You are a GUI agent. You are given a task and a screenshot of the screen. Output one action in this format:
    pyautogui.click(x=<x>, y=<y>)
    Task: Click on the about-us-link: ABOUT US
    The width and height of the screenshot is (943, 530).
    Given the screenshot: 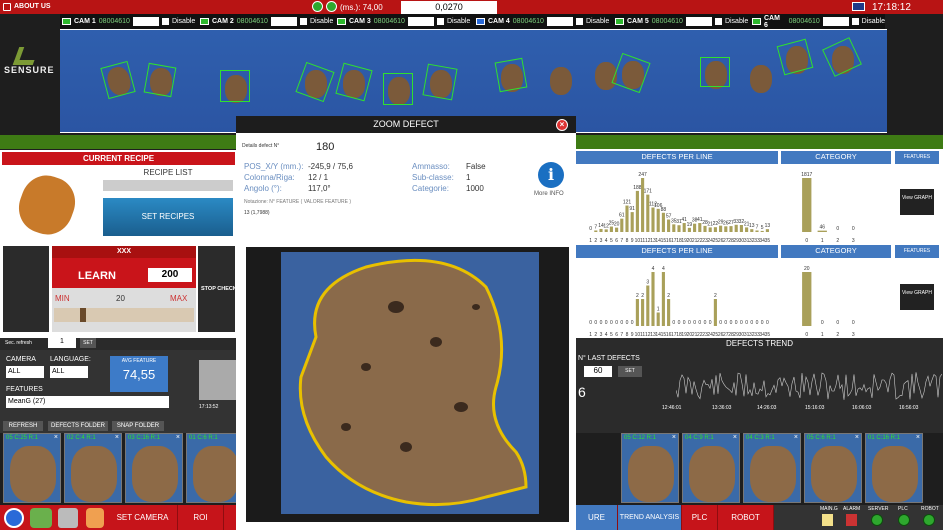 What is the action you would take?
    pyautogui.click(x=32, y=6)
    